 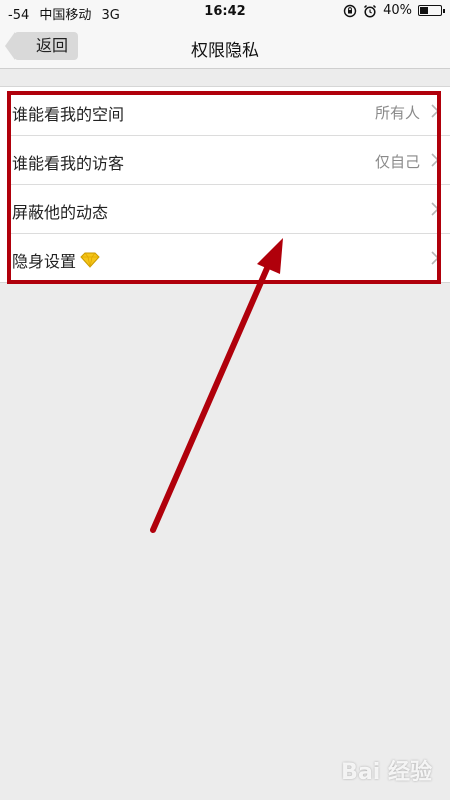 I want to click on status-right: 40%, so click(x=394, y=10).